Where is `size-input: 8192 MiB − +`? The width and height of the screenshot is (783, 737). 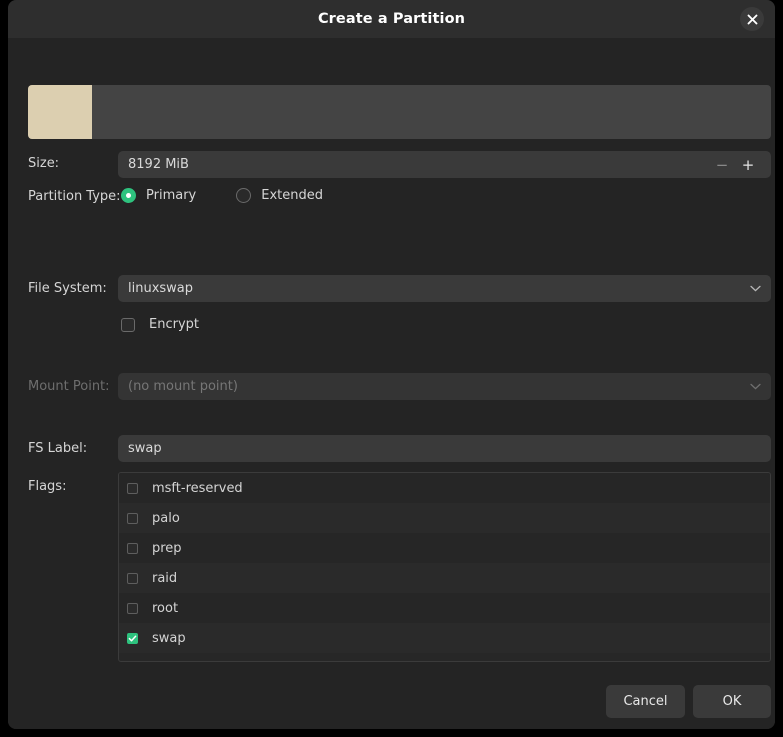
size-input: 8192 MiB − + is located at coordinates (444, 164).